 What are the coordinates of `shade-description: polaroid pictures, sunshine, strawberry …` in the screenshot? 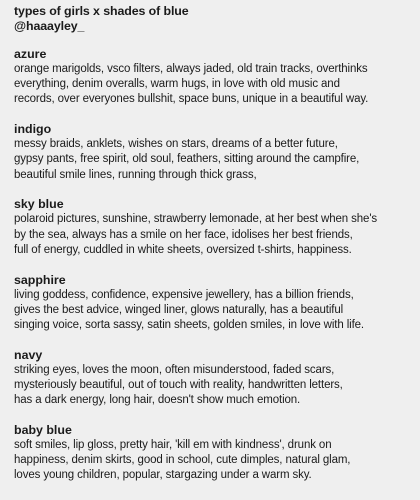 It's located at (212, 235).